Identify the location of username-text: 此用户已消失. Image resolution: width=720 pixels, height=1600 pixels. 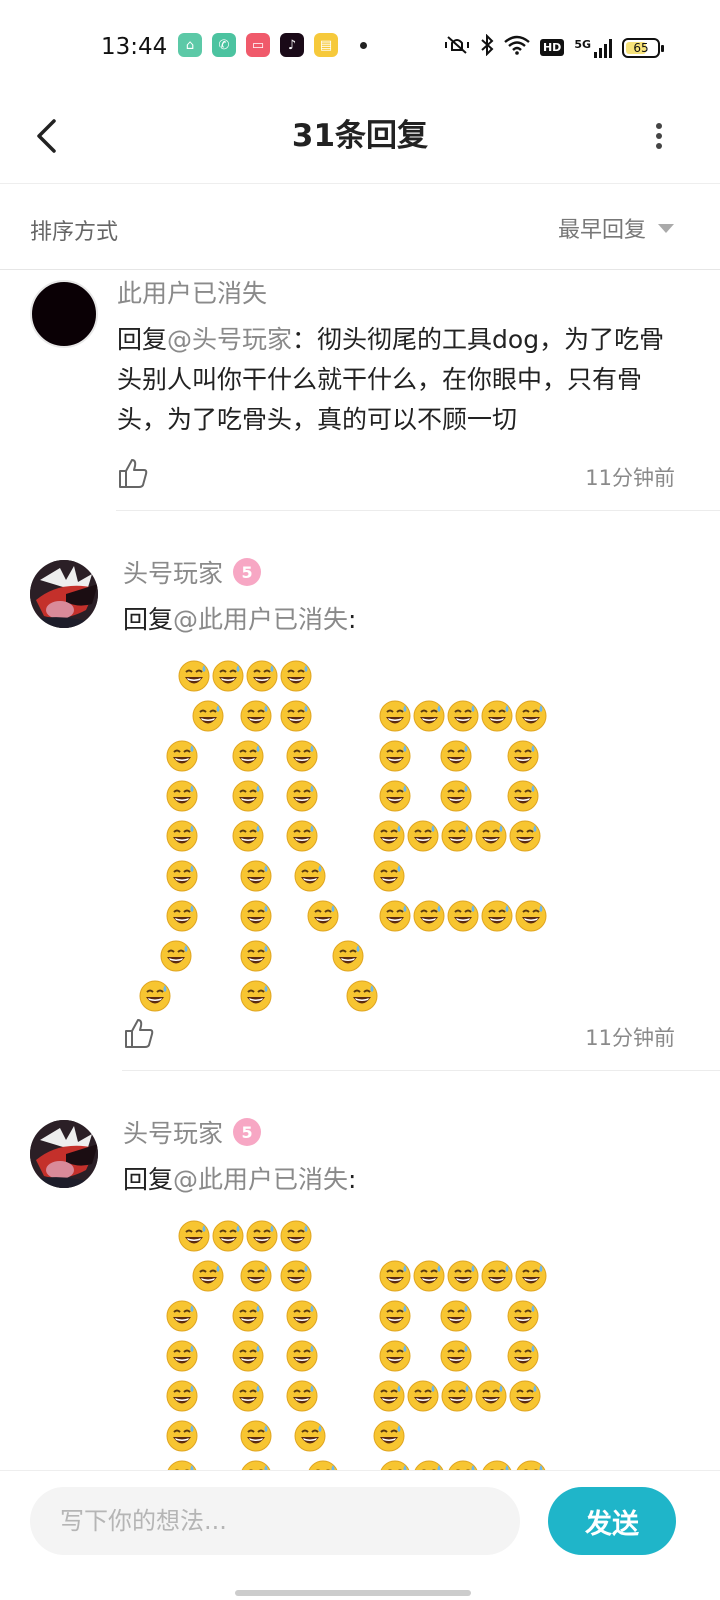
(192, 293).